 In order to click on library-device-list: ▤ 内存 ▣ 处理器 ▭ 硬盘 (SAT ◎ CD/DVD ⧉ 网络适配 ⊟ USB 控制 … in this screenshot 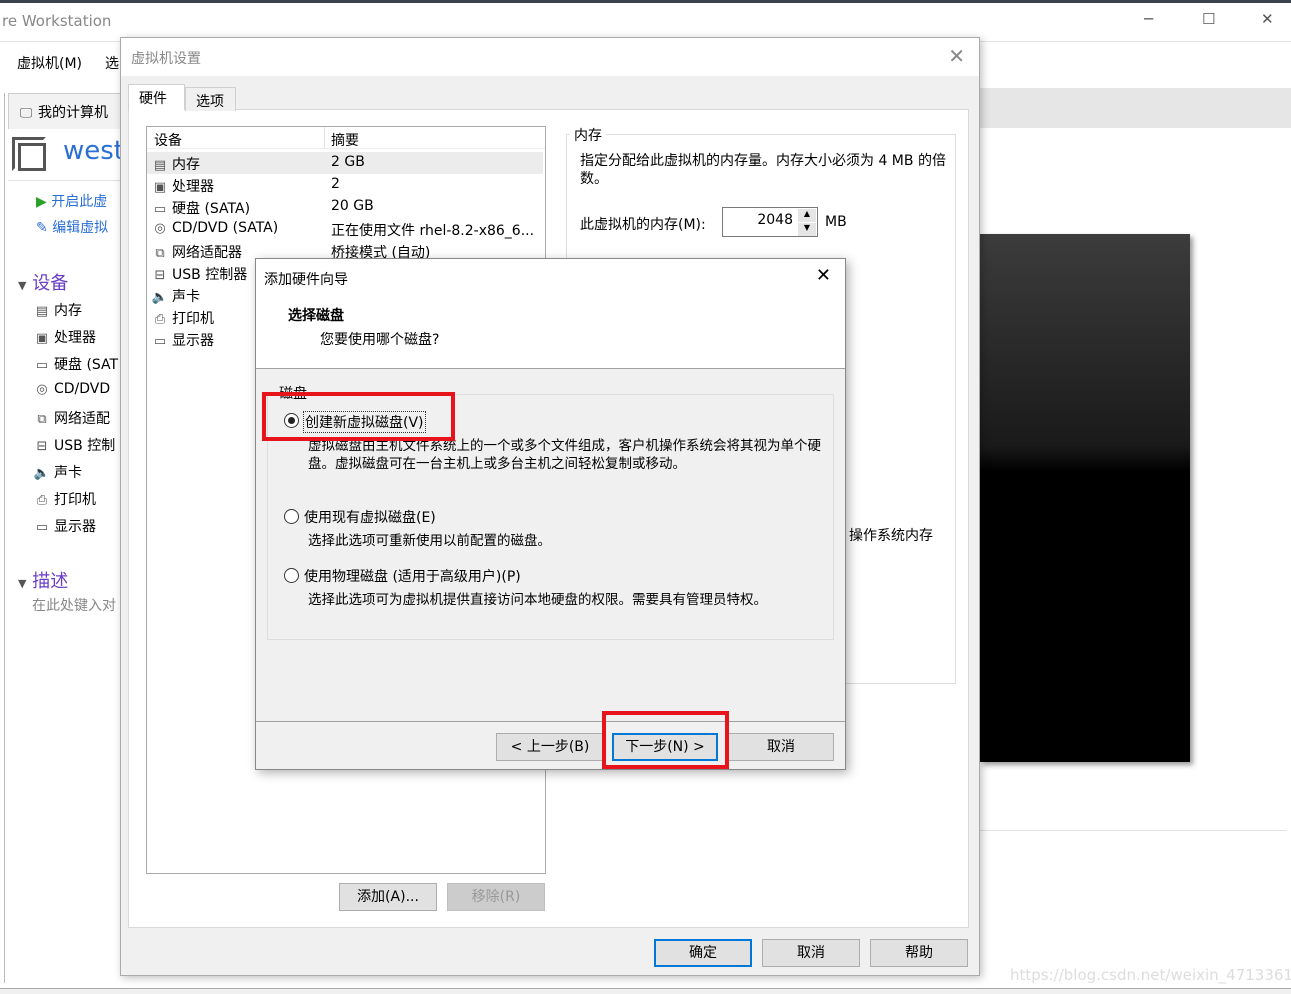, I will do `click(75, 421)`.